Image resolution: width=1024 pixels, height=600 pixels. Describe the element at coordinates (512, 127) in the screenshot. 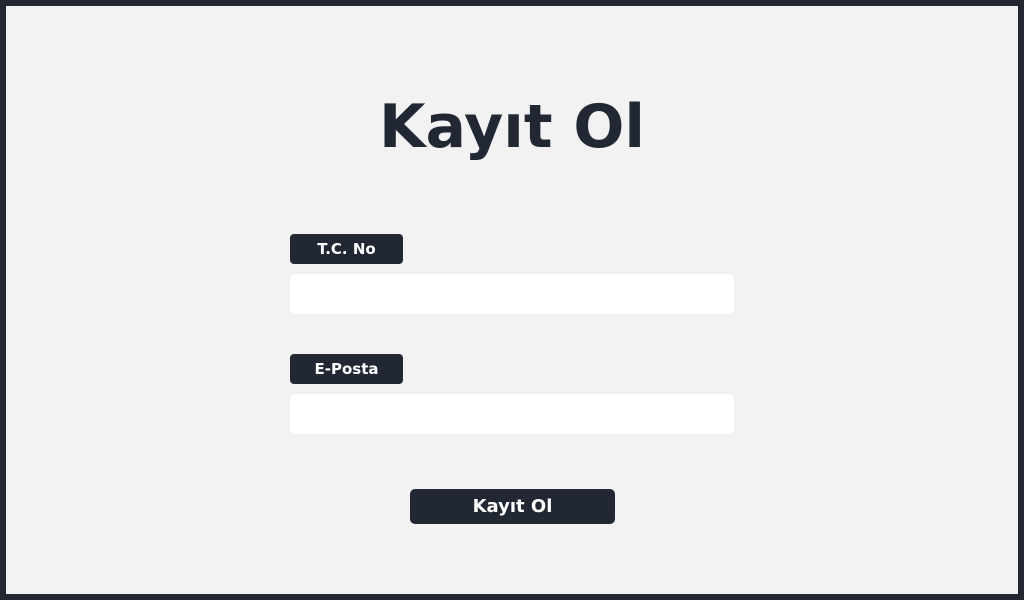

I see `page-title: Kayıt Ol` at that location.